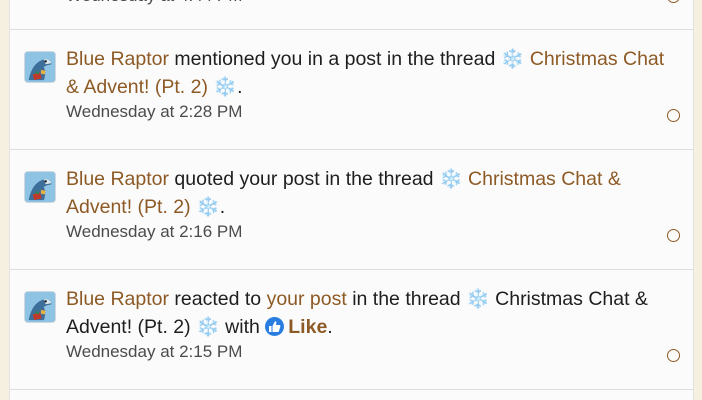  I want to click on alert-text: quoted your post in the thread, so click(304, 179).